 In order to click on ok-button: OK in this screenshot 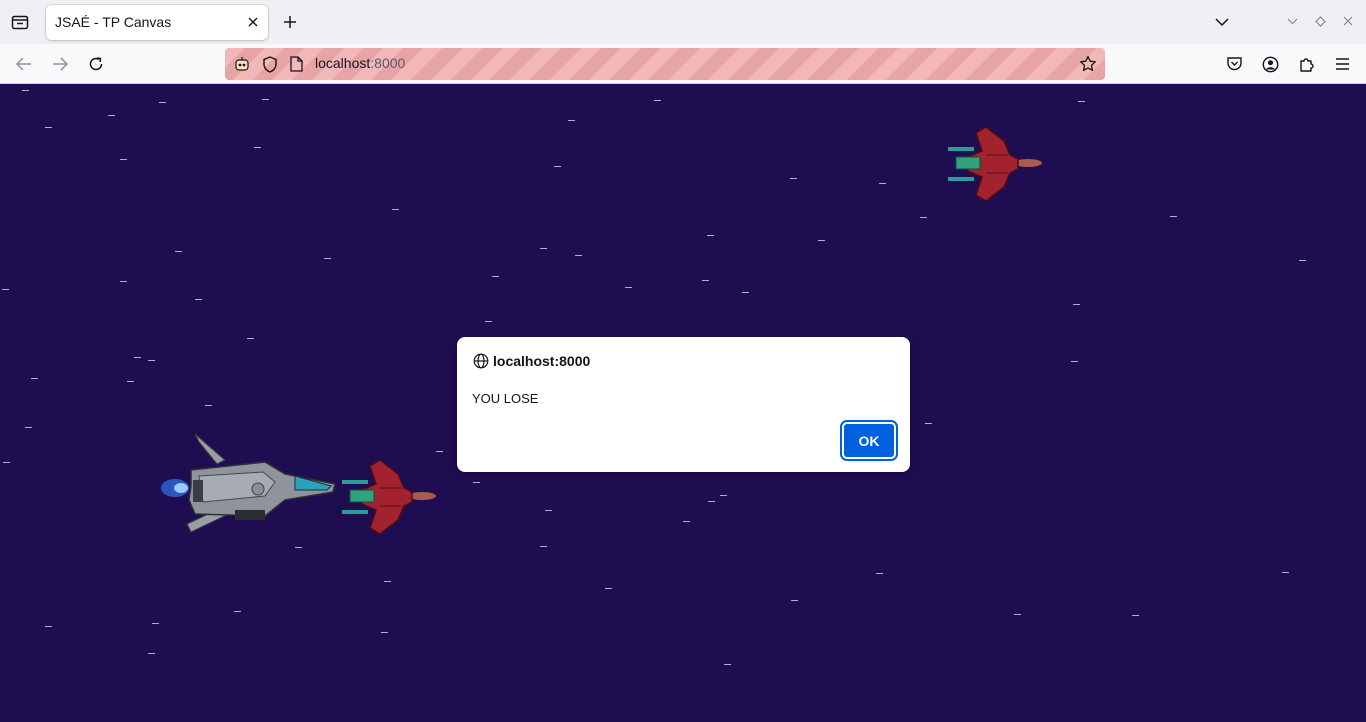, I will do `click(869, 440)`.